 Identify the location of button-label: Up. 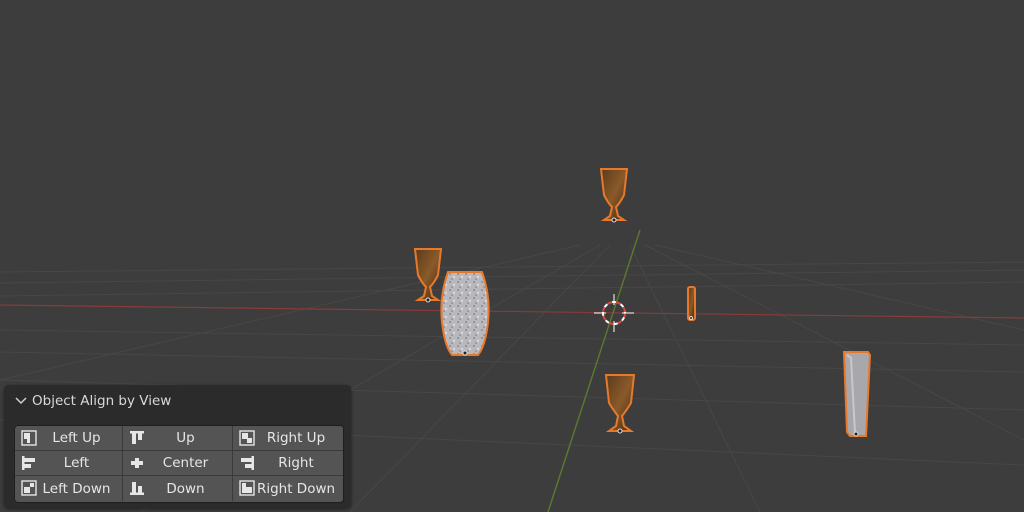
(185, 438).